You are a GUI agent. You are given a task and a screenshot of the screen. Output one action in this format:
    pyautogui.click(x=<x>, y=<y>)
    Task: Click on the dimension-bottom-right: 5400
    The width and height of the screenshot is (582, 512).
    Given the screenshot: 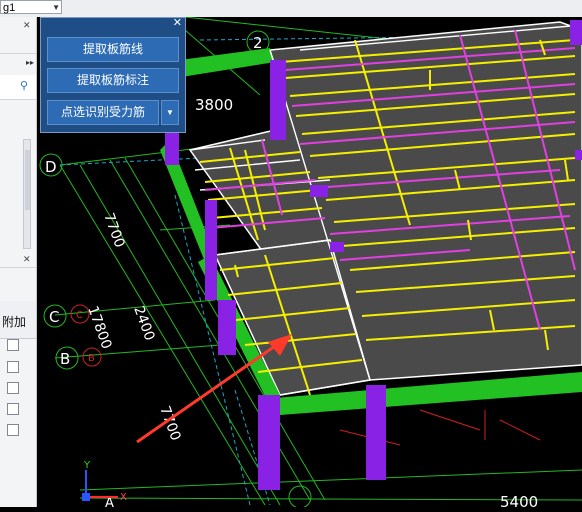 What is the action you would take?
    pyautogui.click(x=519, y=500)
    